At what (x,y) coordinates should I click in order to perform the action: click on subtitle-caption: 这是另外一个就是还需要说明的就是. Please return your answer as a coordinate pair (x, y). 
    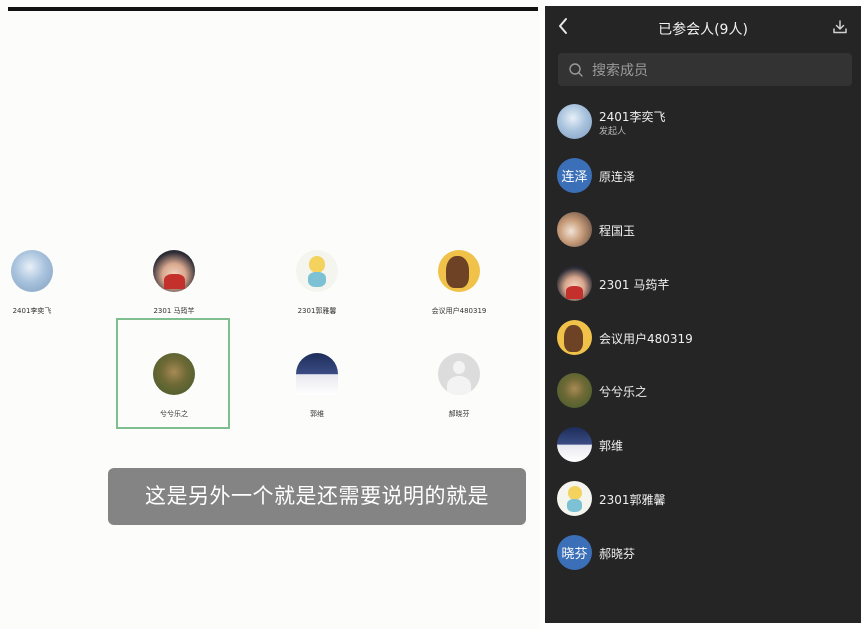
    Looking at the image, I should click on (317, 496).